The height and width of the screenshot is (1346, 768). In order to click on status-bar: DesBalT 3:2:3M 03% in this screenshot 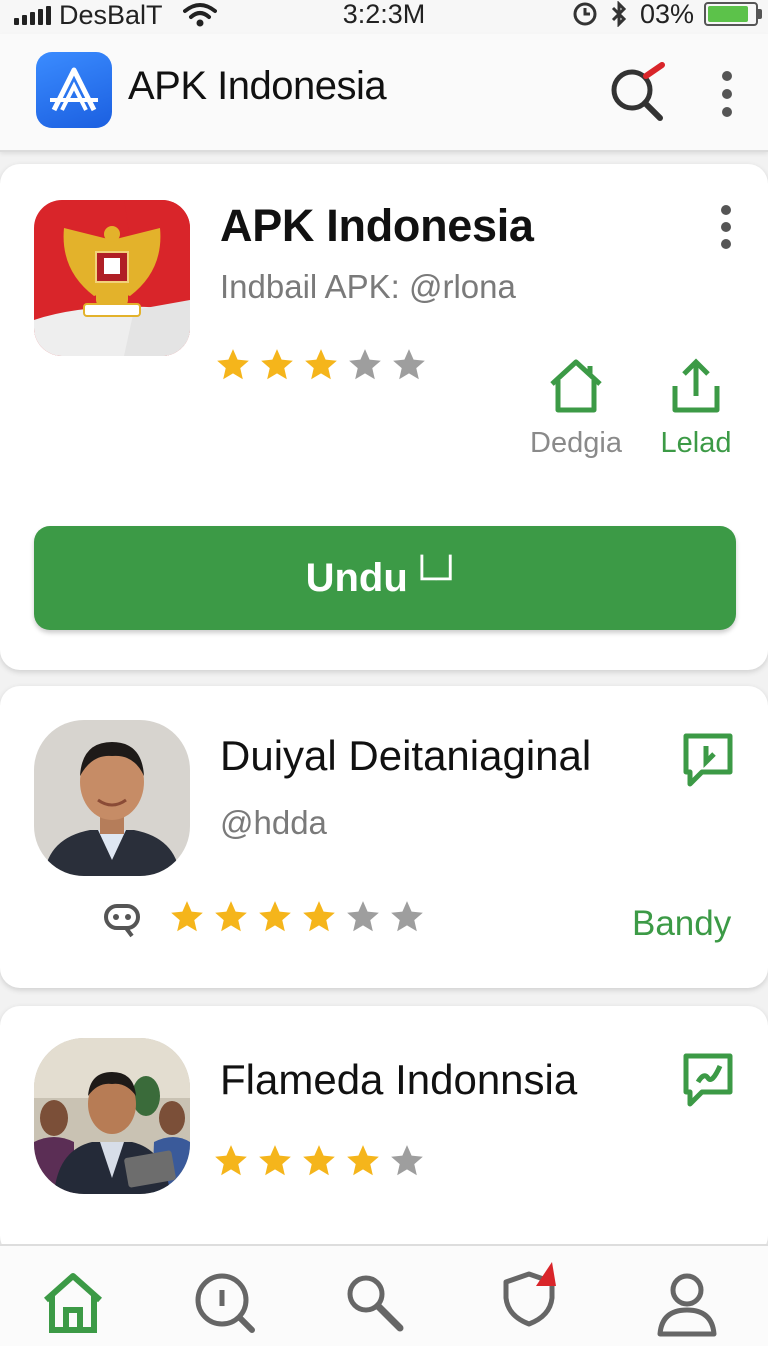, I will do `click(384, 17)`.